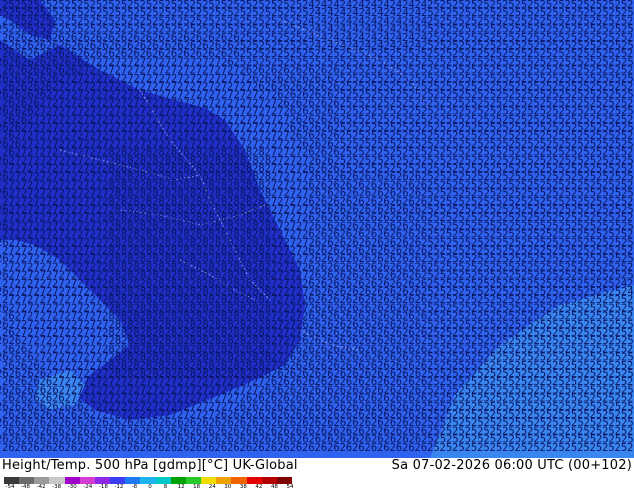 Image resolution: width=634 pixels, height=490 pixels. Describe the element at coordinates (212, 487) in the screenshot. I see `color-scale-label: 24` at that location.